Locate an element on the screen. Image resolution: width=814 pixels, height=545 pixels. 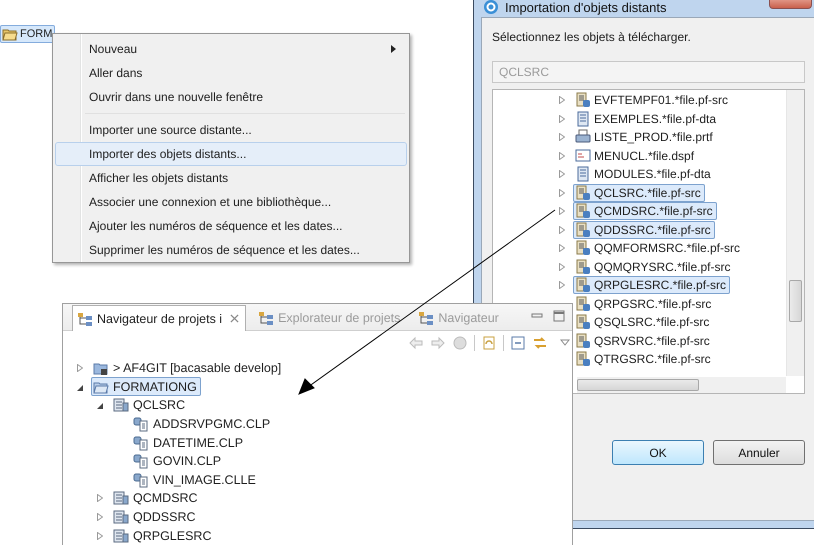
tree-item: ADDSRVPGMC.CLP is located at coordinates (202, 424).